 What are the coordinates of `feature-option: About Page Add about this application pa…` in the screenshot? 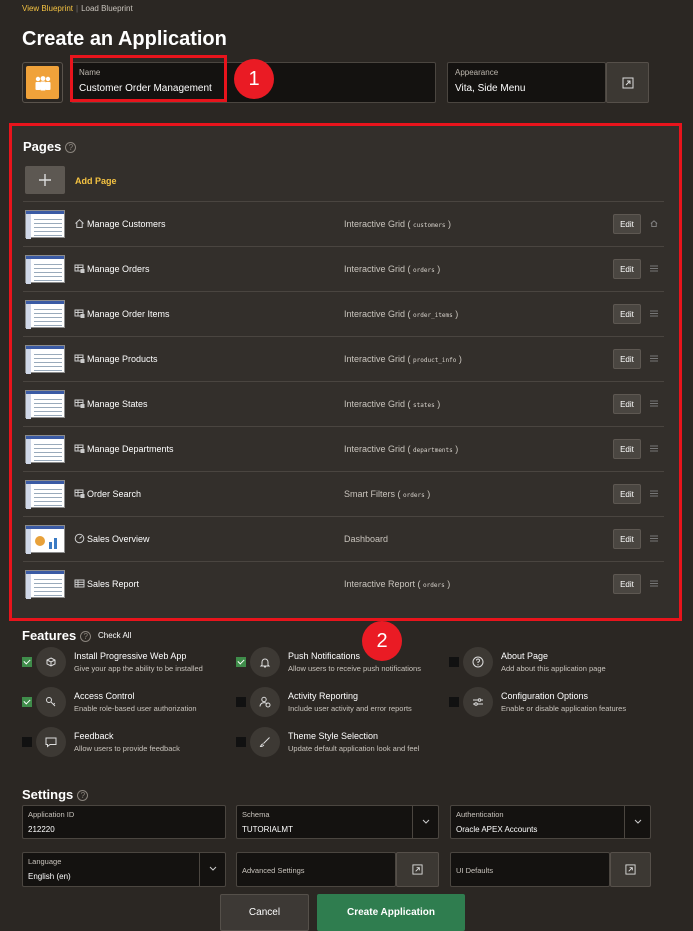 It's located at (549, 664).